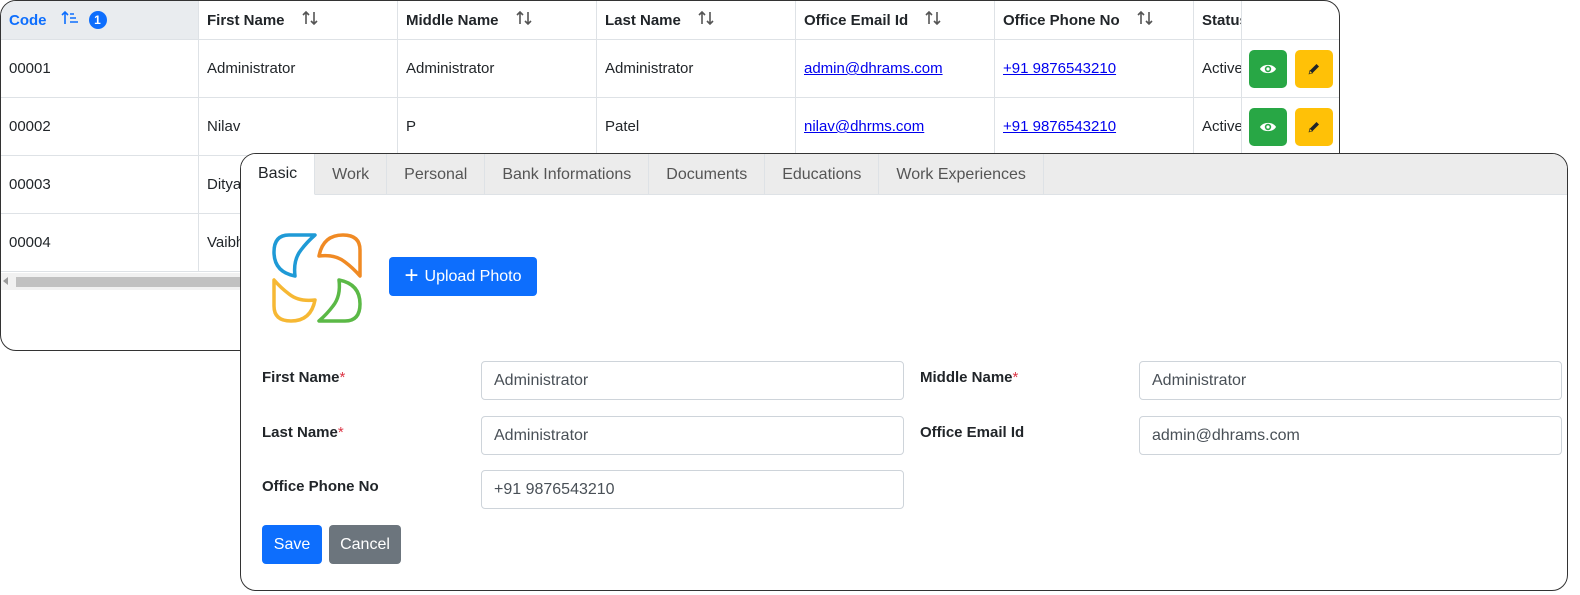 The height and width of the screenshot is (595, 1580). What do you see at coordinates (822, 174) in the screenshot?
I see `tab-educations: Educations` at bounding box center [822, 174].